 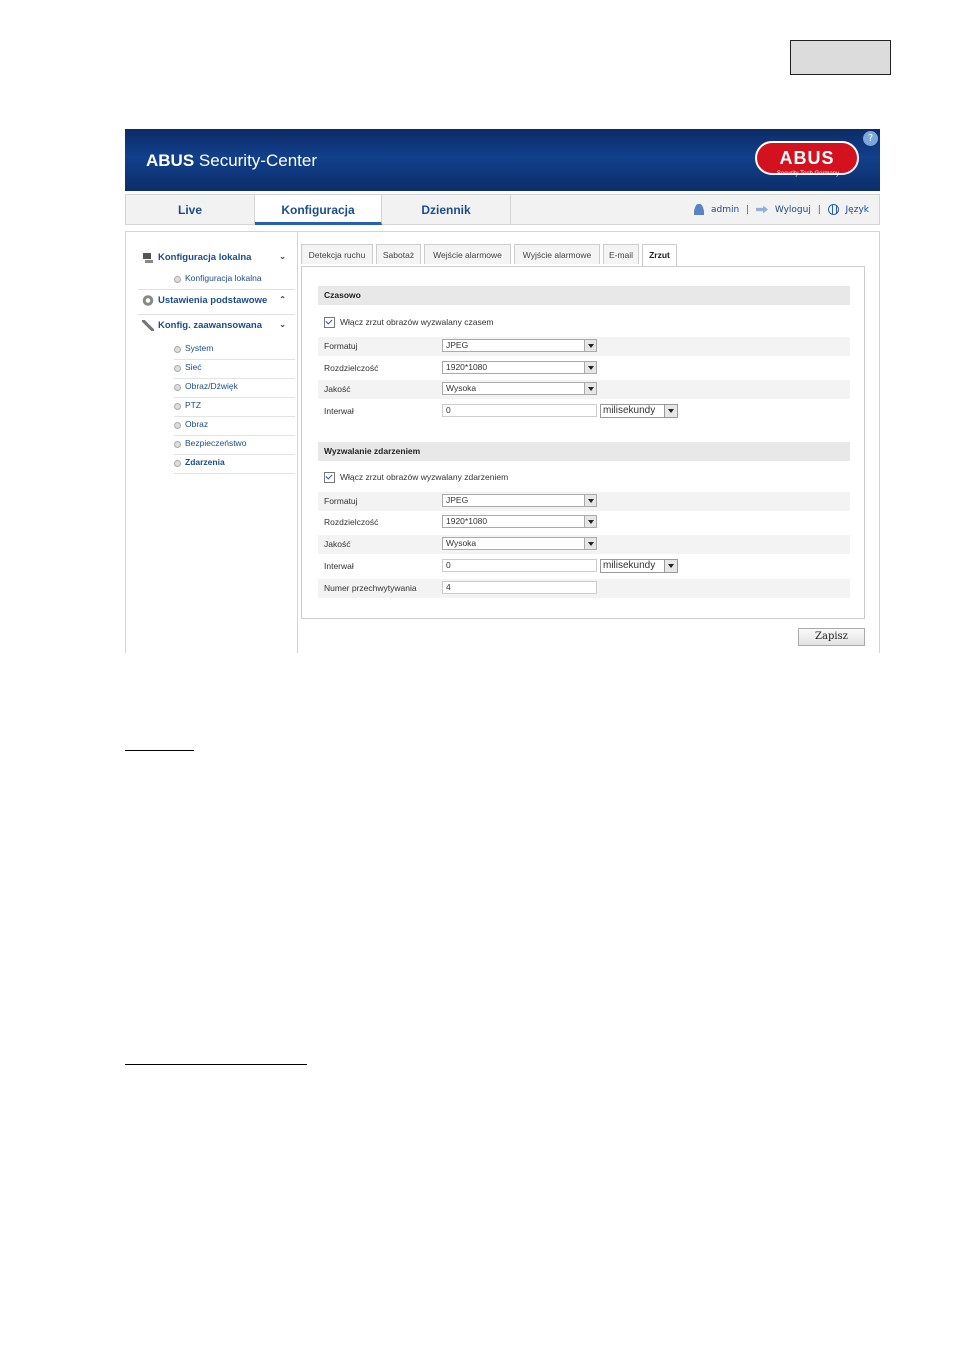 What do you see at coordinates (807, 158) in the screenshot?
I see `abus-logo: ABUS` at bounding box center [807, 158].